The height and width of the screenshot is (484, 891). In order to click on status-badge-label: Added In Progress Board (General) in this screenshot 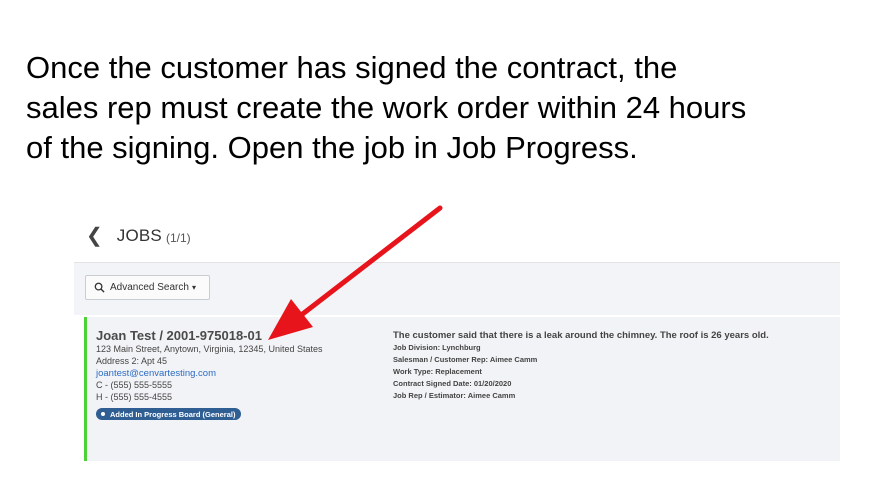, I will do `click(173, 414)`.